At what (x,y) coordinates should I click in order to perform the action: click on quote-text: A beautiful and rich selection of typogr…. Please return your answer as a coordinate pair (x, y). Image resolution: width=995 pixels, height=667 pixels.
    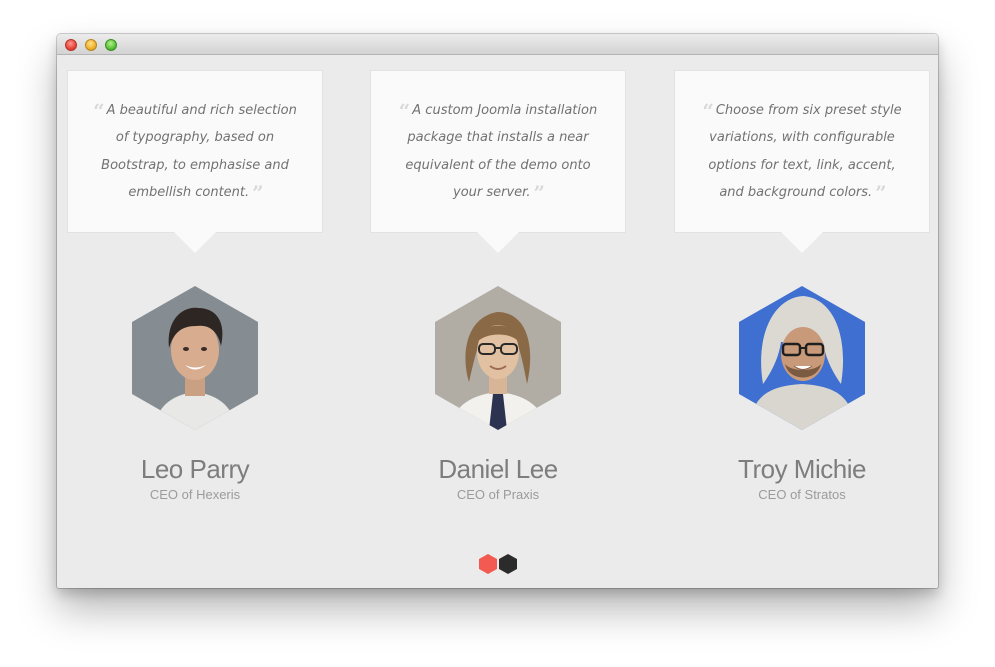
    Looking at the image, I should click on (199, 151).